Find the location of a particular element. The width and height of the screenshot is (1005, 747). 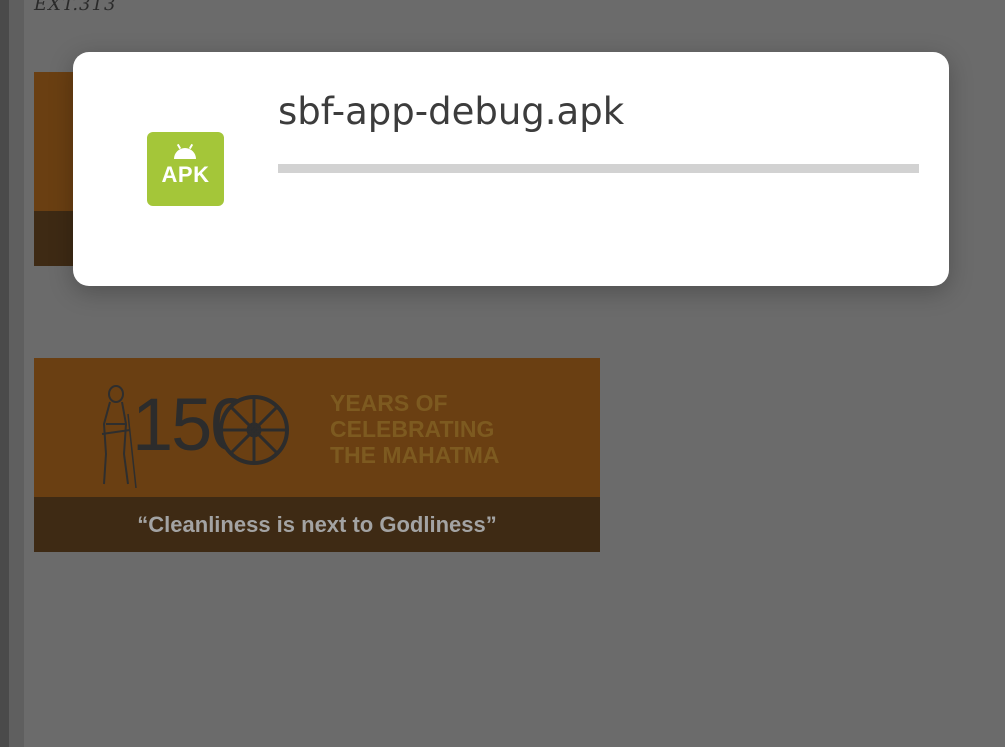

banner-headline-line: THE MAHATMA is located at coordinates (415, 455).